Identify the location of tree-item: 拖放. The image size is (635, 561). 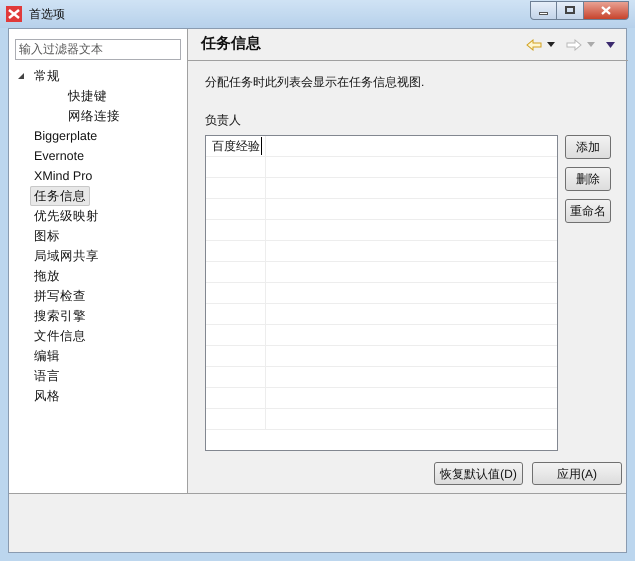
(47, 276).